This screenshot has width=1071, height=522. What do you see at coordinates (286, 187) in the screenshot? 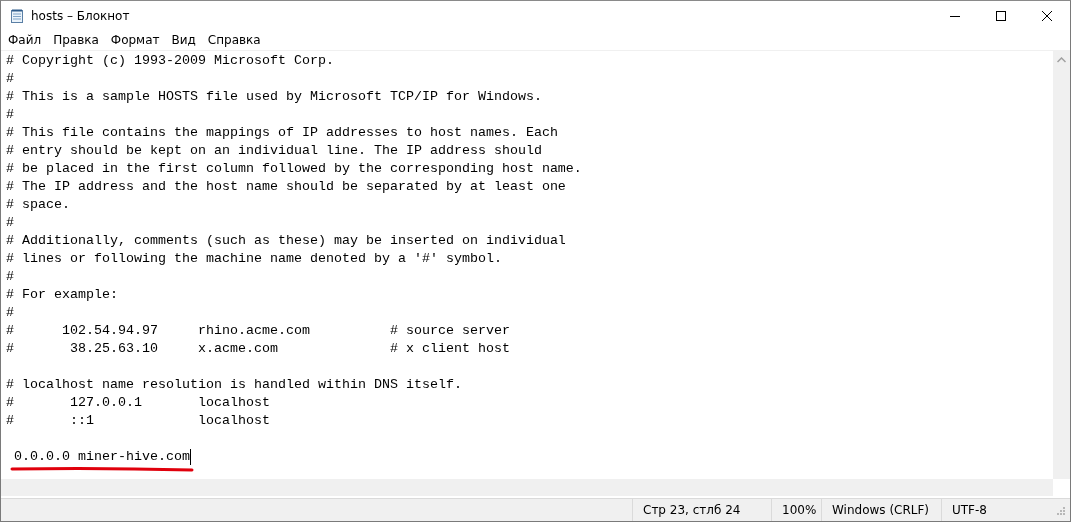
I see `text-line: # The IP address and the host name should be separated by at least one` at bounding box center [286, 187].